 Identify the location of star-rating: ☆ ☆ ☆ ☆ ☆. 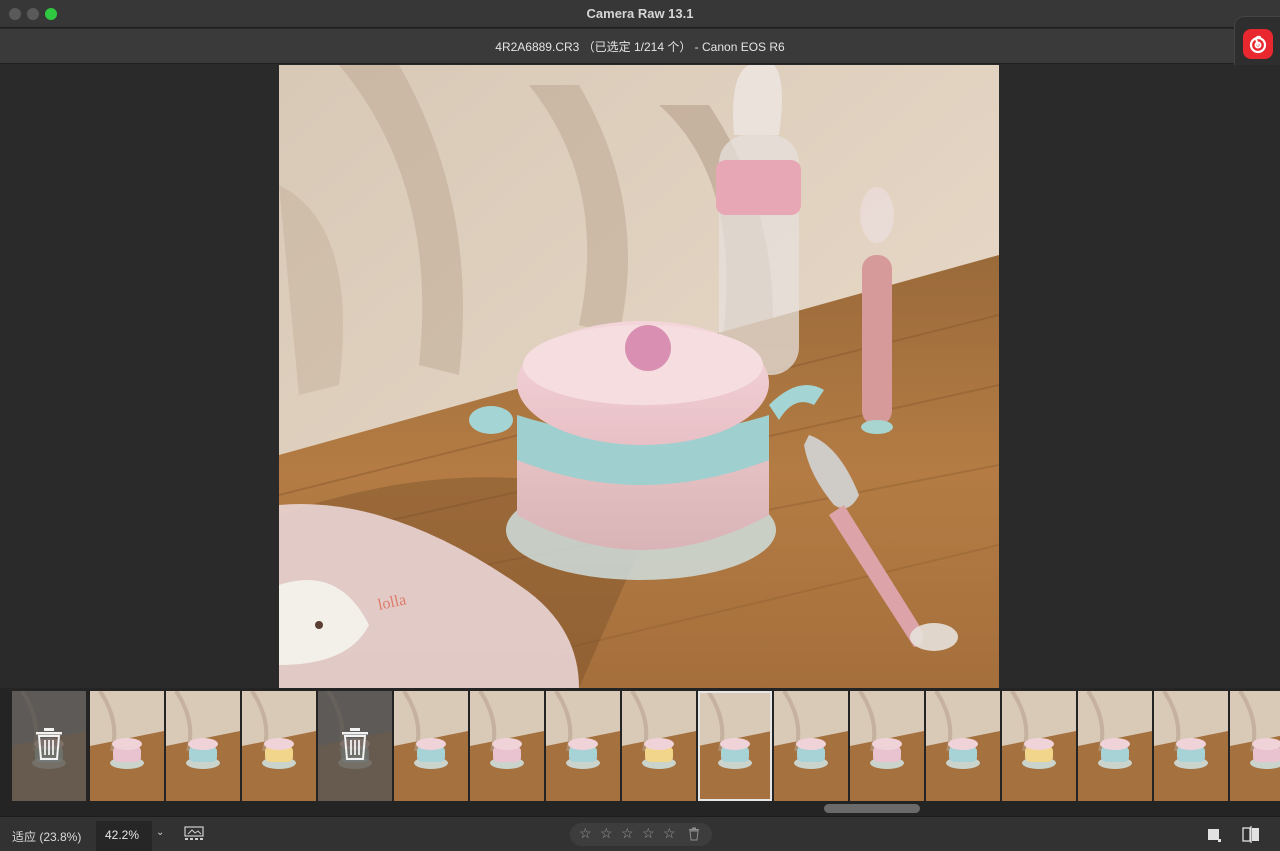
(641, 834).